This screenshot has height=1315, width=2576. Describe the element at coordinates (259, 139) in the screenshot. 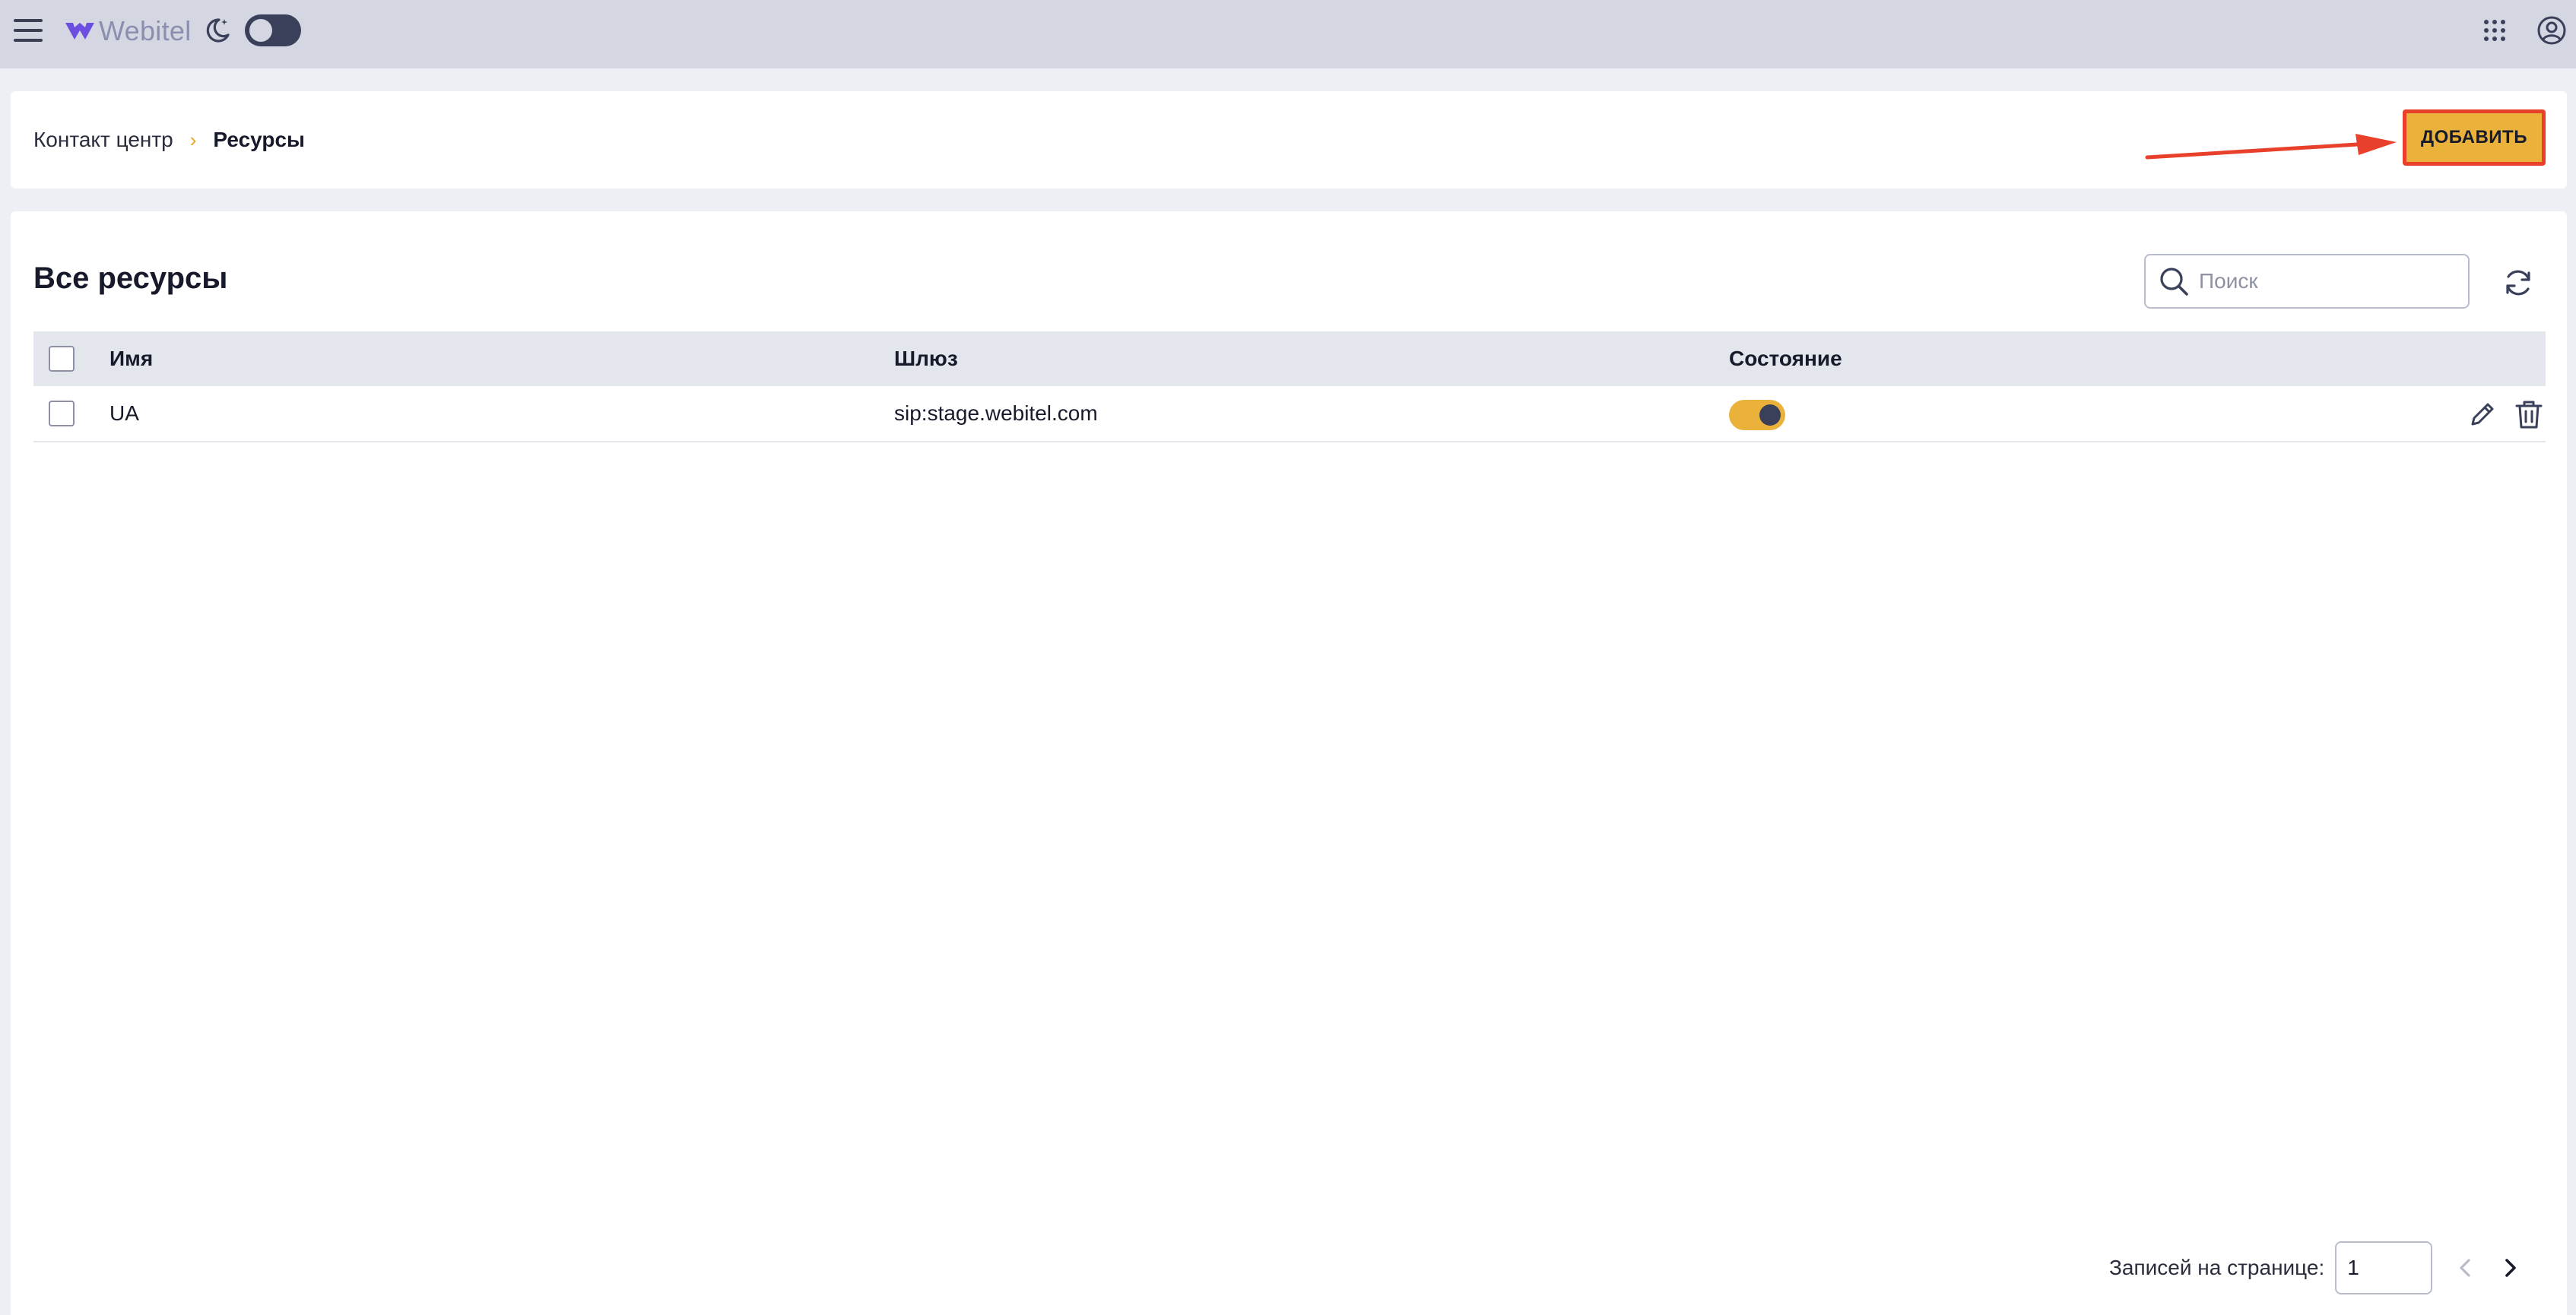

I see `breadcrumb-current: Ресурсы` at that location.